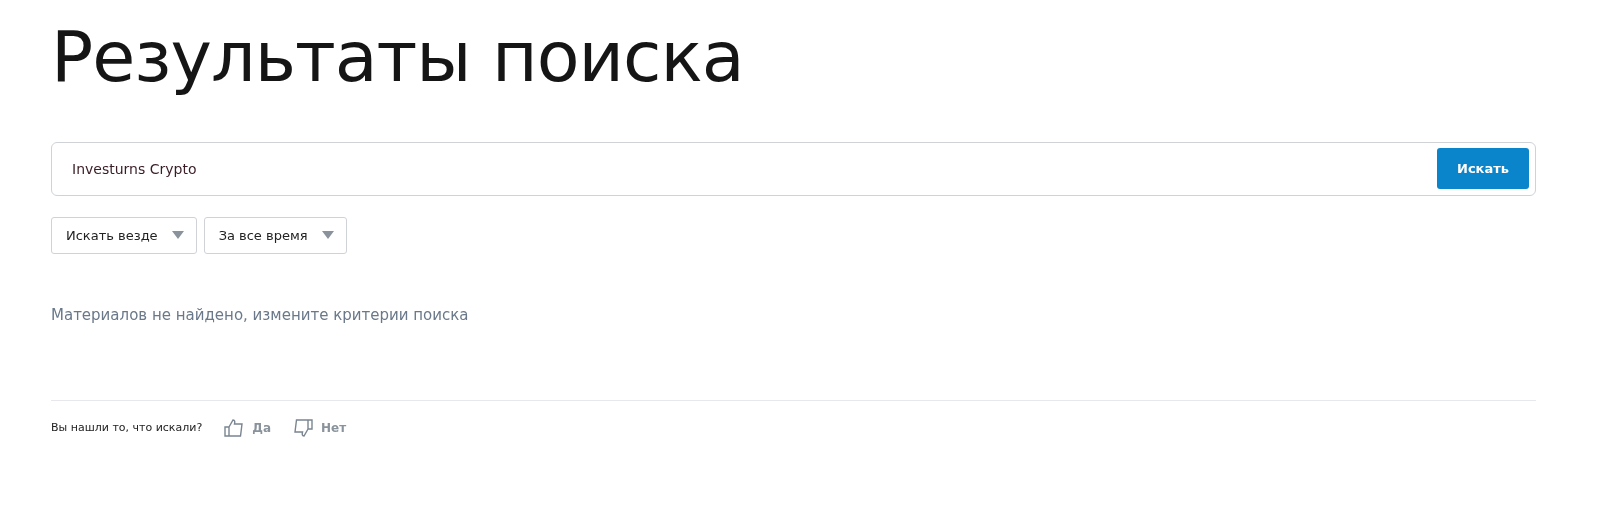  Describe the element at coordinates (124, 235) in the screenshot. I see `filter-dropdown: Искать везде` at that location.